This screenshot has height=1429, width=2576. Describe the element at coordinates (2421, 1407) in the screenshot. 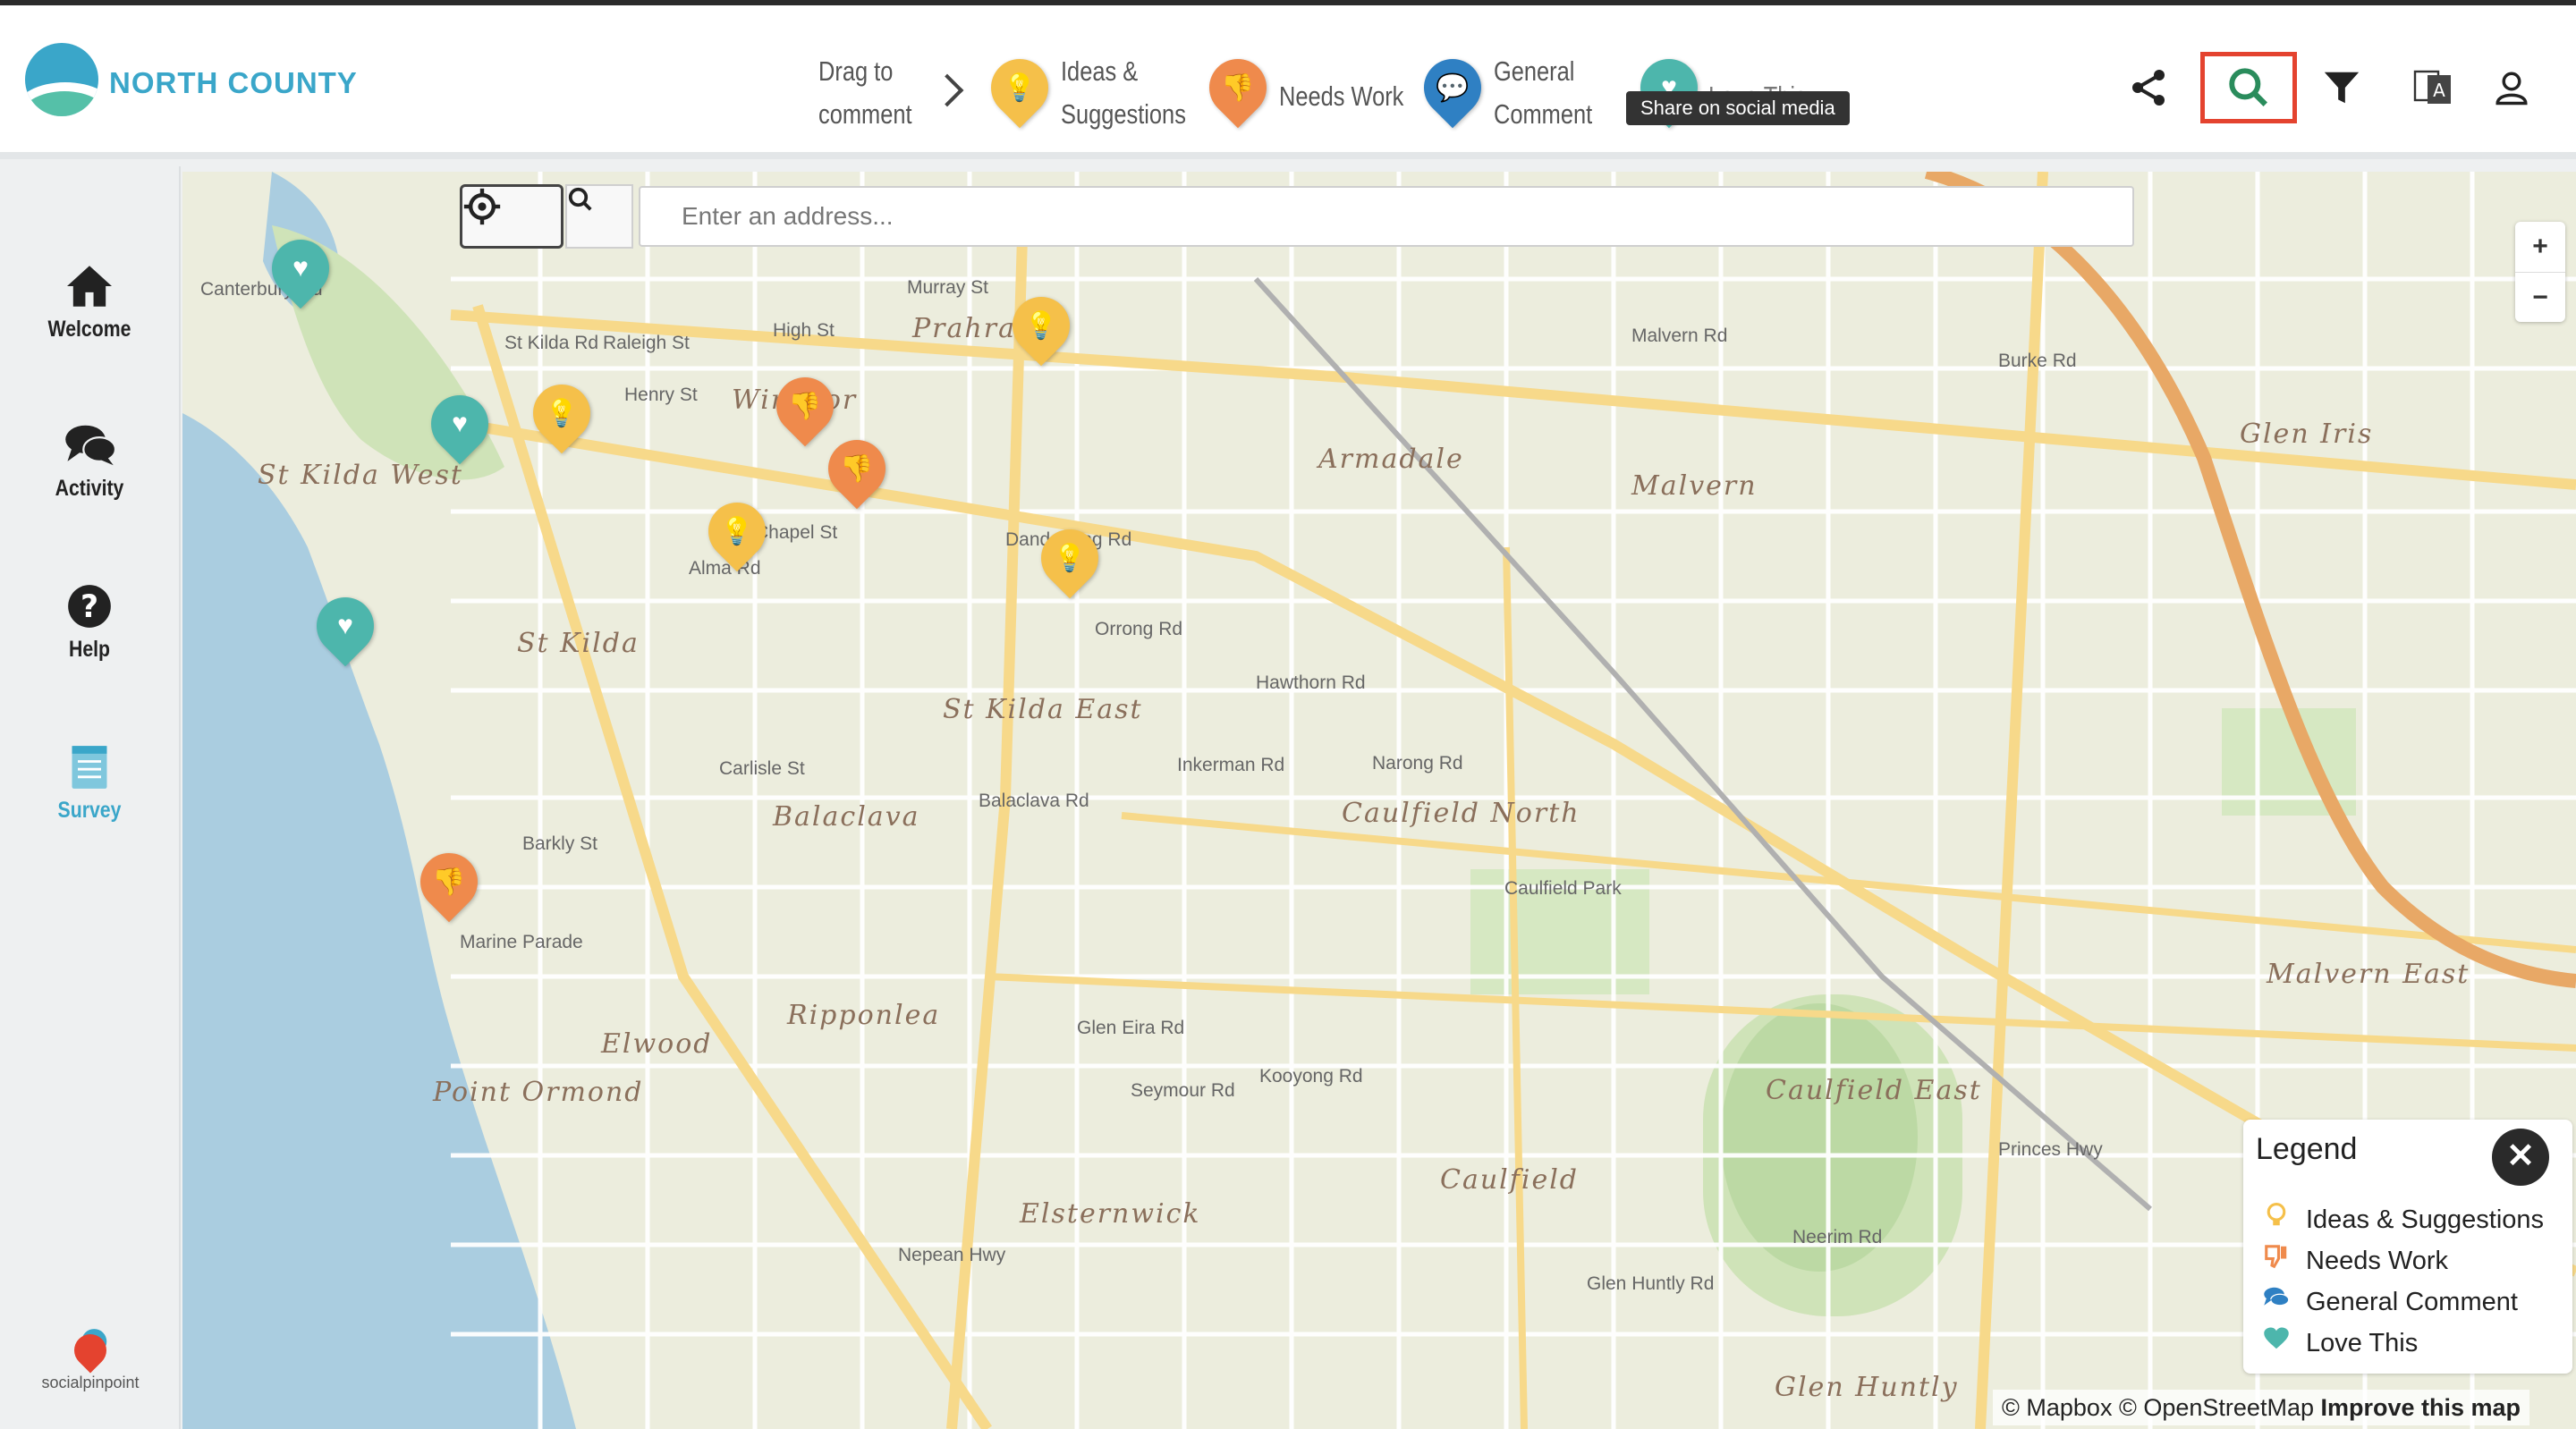

I see `improve-map-link: Improve this map` at that location.